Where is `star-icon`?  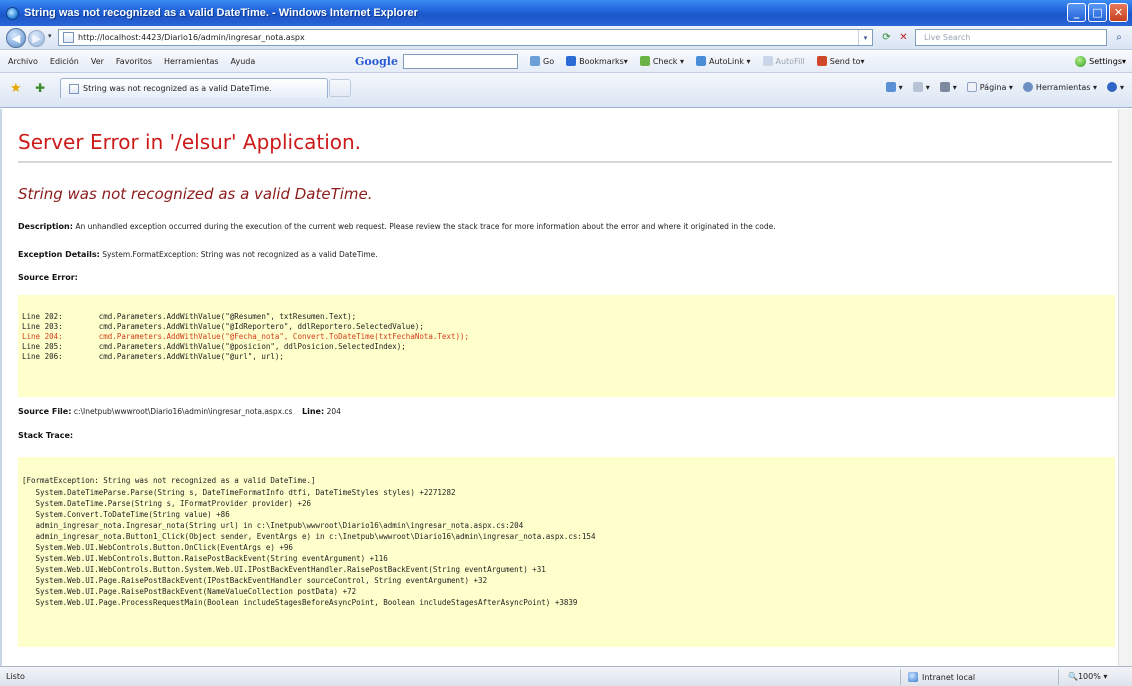 star-icon is located at coordinates (571, 61).